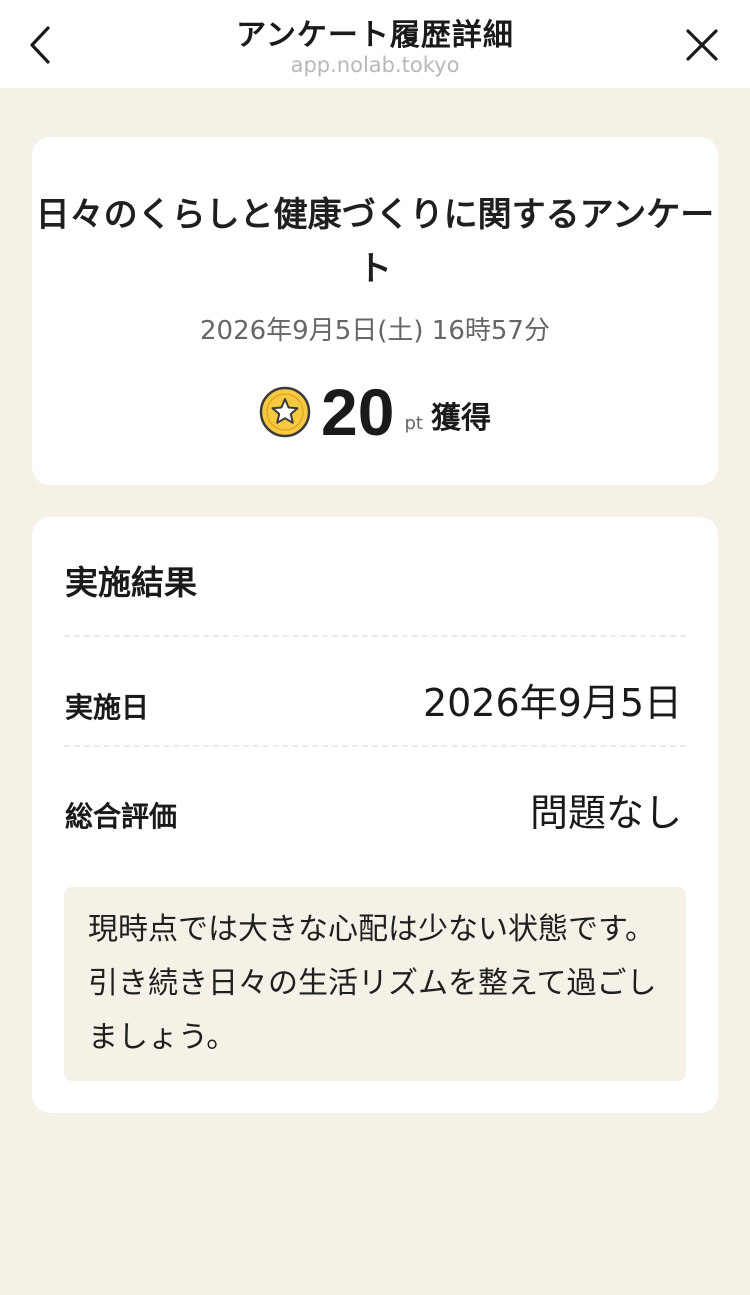 Image resolution: width=750 pixels, height=1295 pixels. What do you see at coordinates (121, 816) in the screenshot?
I see `overall-rating-label: 総合評価` at bounding box center [121, 816].